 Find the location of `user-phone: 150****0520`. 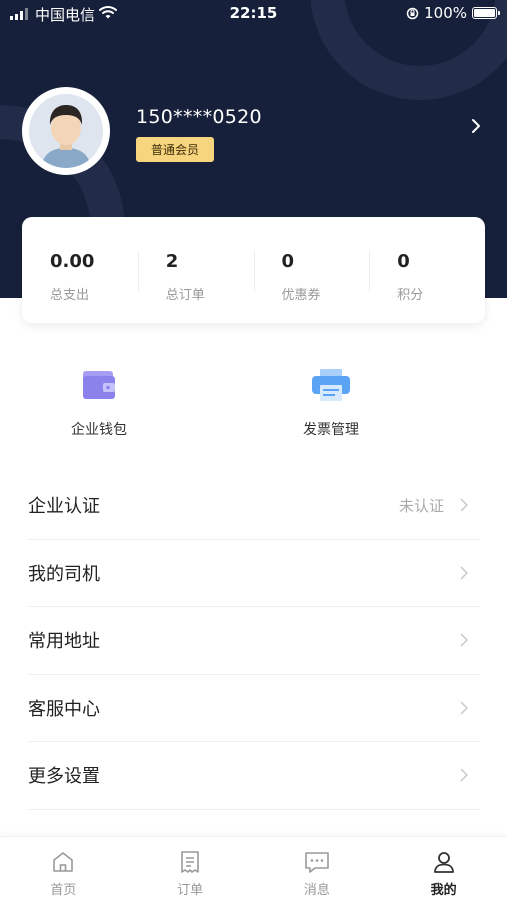

user-phone: 150****0520 is located at coordinates (199, 117).